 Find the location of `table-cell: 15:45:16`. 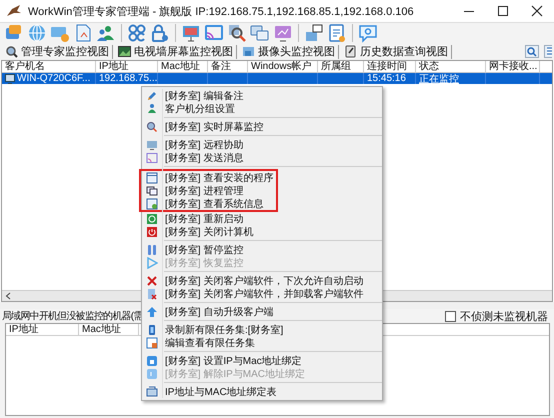

table-cell: 15:45:16 is located at coordinates (386, 78).